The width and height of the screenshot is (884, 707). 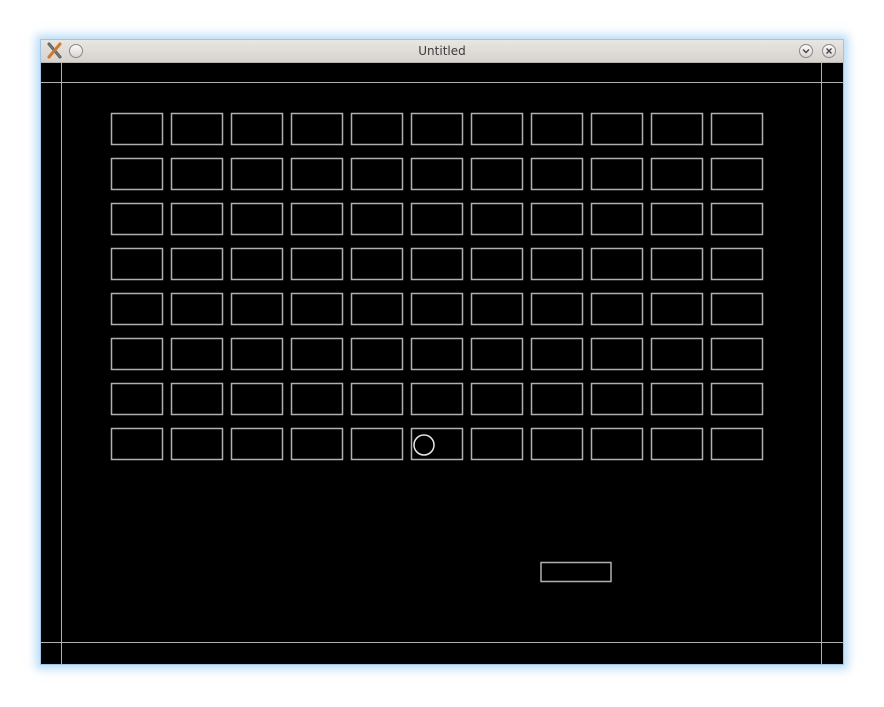 What do you see at coordinates (806, 51) in the screenshot?
I see `chevron-down-icon` at bounding box center [806, 51].